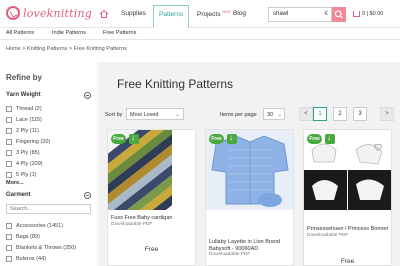 This screenshot has width=400, height=266. I want to click on logo: loveknitting, so click(49, 13).